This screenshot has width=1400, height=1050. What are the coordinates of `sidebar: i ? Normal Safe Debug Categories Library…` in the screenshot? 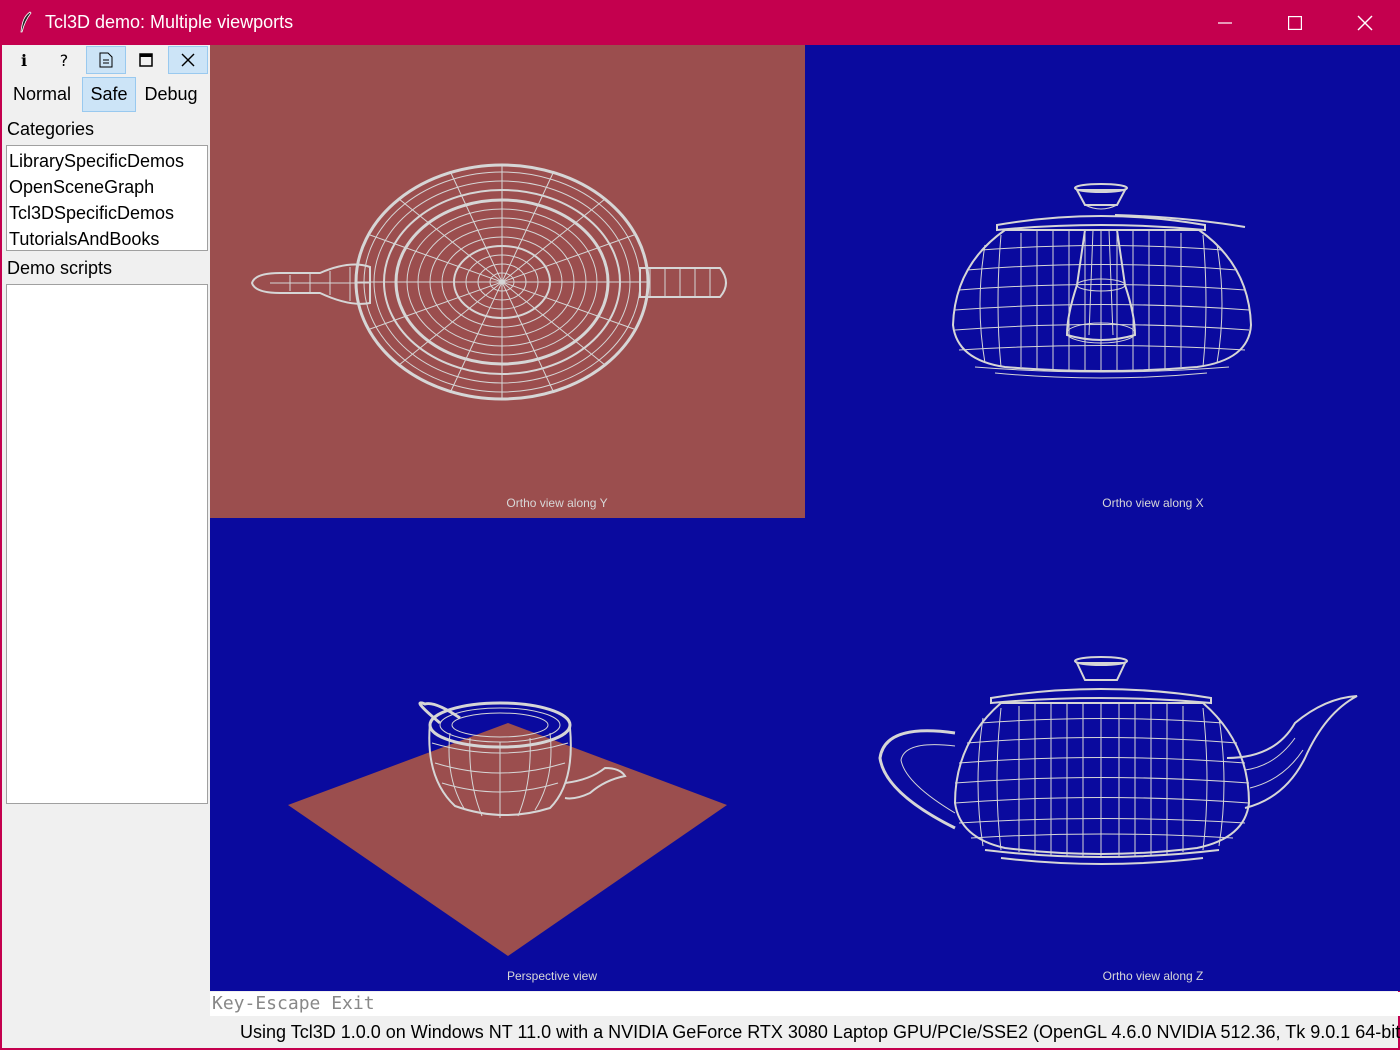 It's located at (107, 546).